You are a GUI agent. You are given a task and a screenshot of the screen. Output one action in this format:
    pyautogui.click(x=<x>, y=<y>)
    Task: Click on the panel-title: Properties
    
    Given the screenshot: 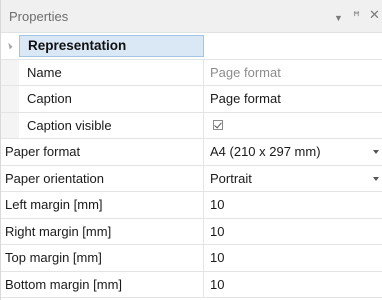 What is the action you would take?
    pyautogui.click(x=39, y=16)
    